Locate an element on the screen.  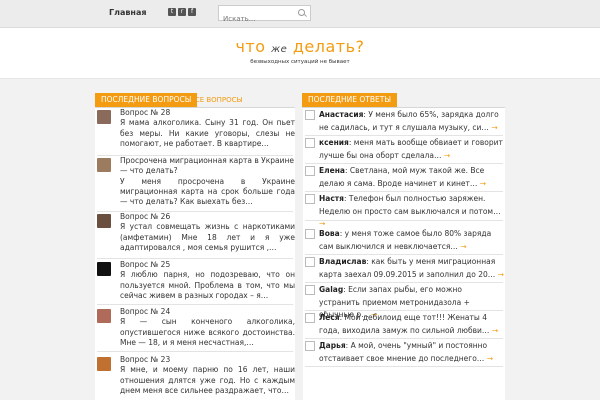
all-questions-link: ВСЕ ВОПРОСЫ is located at coordinates (216, 100).